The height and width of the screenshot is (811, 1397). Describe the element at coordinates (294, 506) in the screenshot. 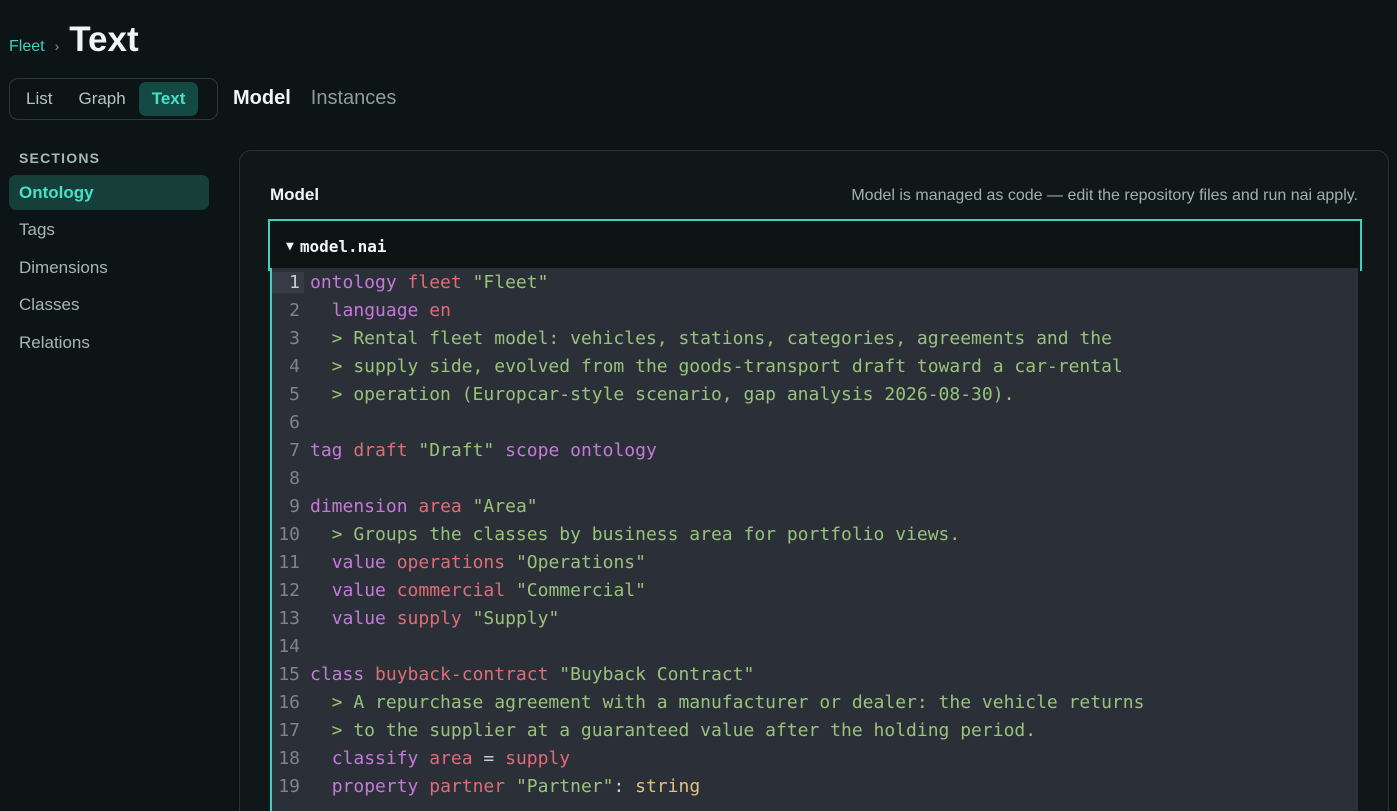

I see `line-number: 9` at that location.